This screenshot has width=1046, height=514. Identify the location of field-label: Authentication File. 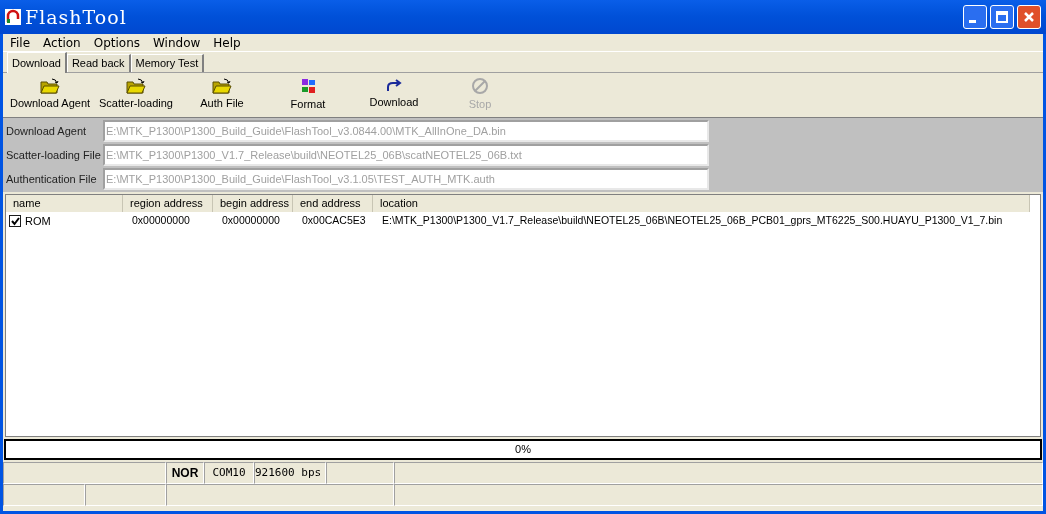
(51, 179).